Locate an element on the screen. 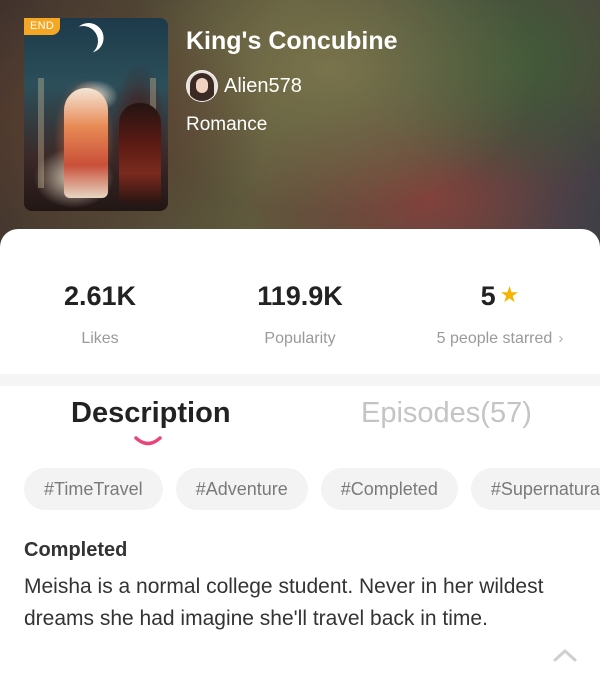 The height and width of the screenshot is (676, 600). stat-likes: 2.61K Likes is located at coordinates (100, 314).